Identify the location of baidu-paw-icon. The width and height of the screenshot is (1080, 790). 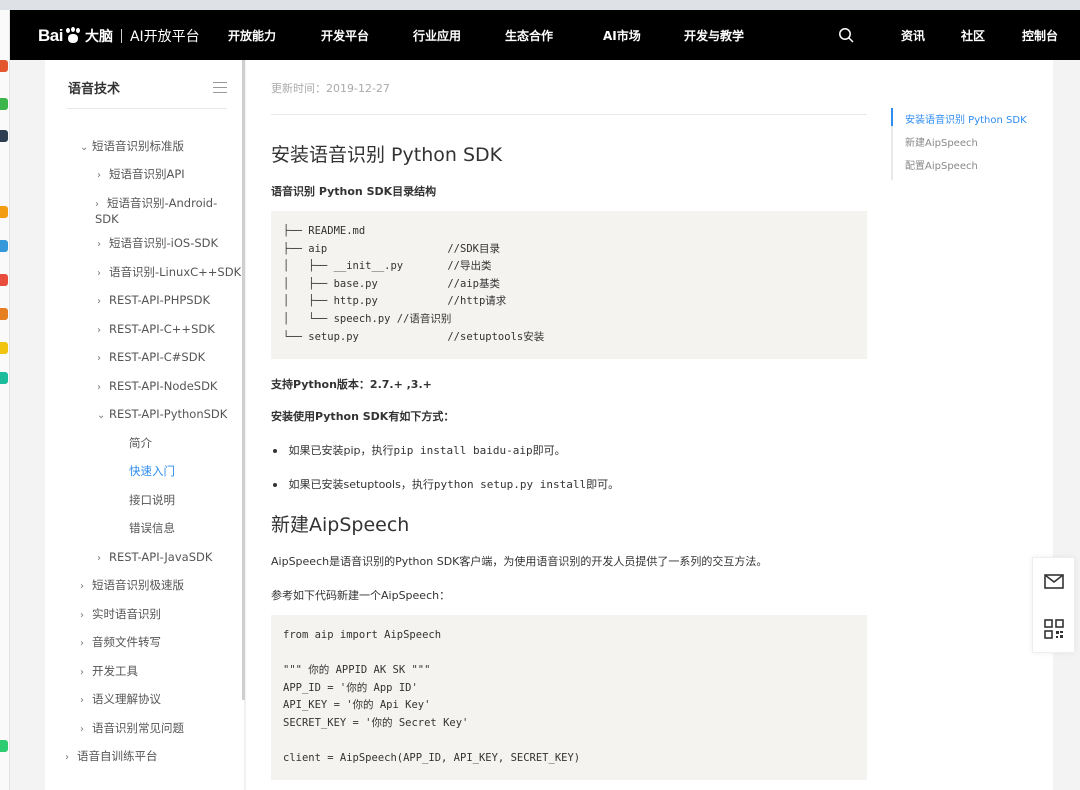
(73, 36).